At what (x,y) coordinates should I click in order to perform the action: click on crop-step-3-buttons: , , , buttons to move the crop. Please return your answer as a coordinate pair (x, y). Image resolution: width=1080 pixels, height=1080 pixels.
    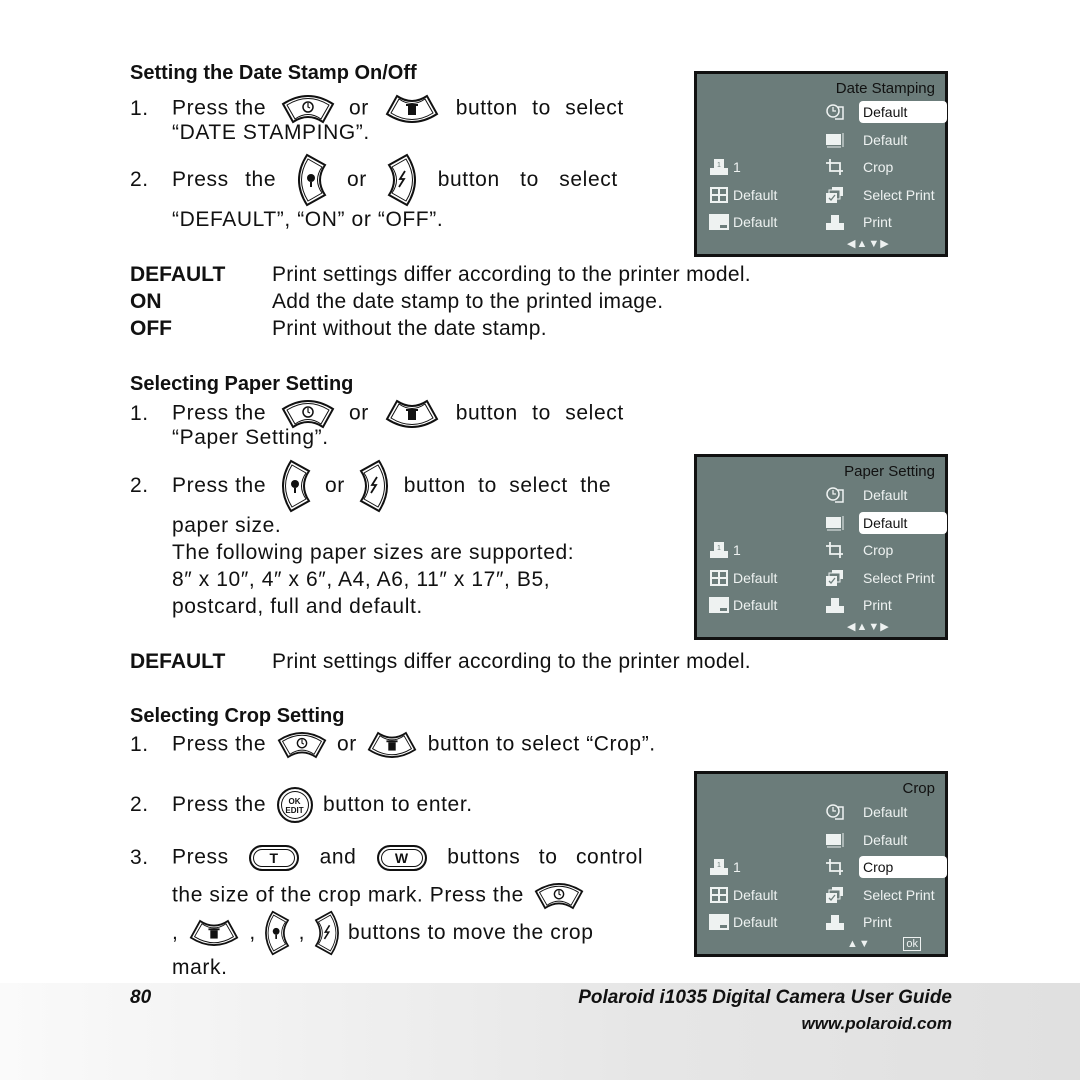
    Looking at the image, I should click on (382, 933).